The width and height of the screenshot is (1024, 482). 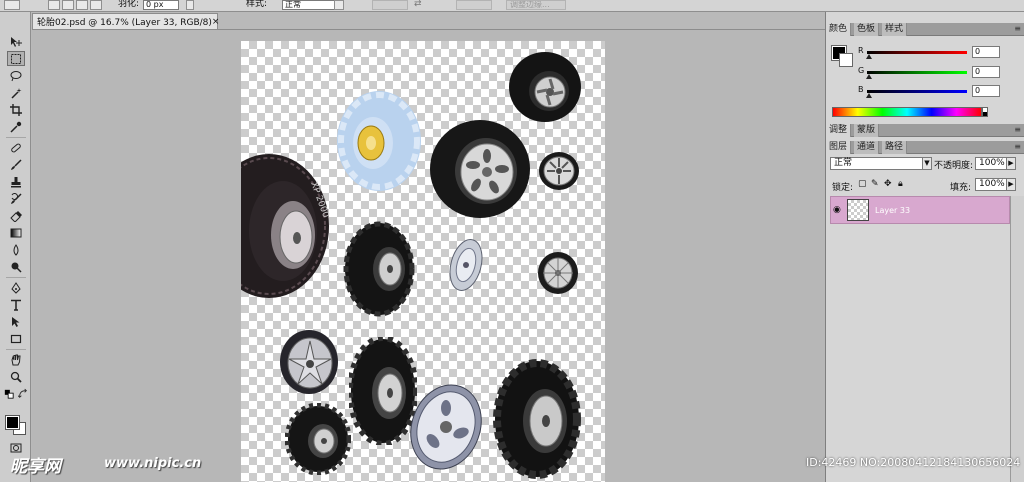 I want to click on swap-colors-icon, so click(x=23, y=393).